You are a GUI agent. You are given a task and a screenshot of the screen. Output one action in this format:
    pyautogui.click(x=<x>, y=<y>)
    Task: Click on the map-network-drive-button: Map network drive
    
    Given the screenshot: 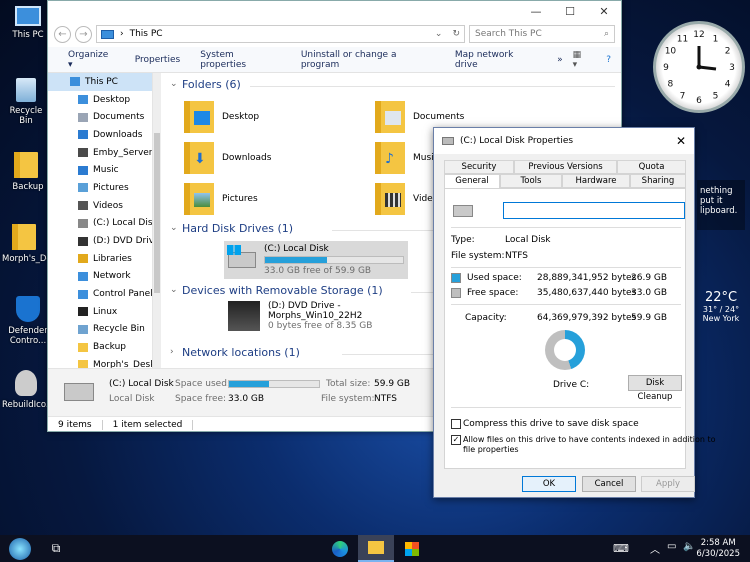 What is the action you would take?
    pyautogui.click(x=496, y=60)
    